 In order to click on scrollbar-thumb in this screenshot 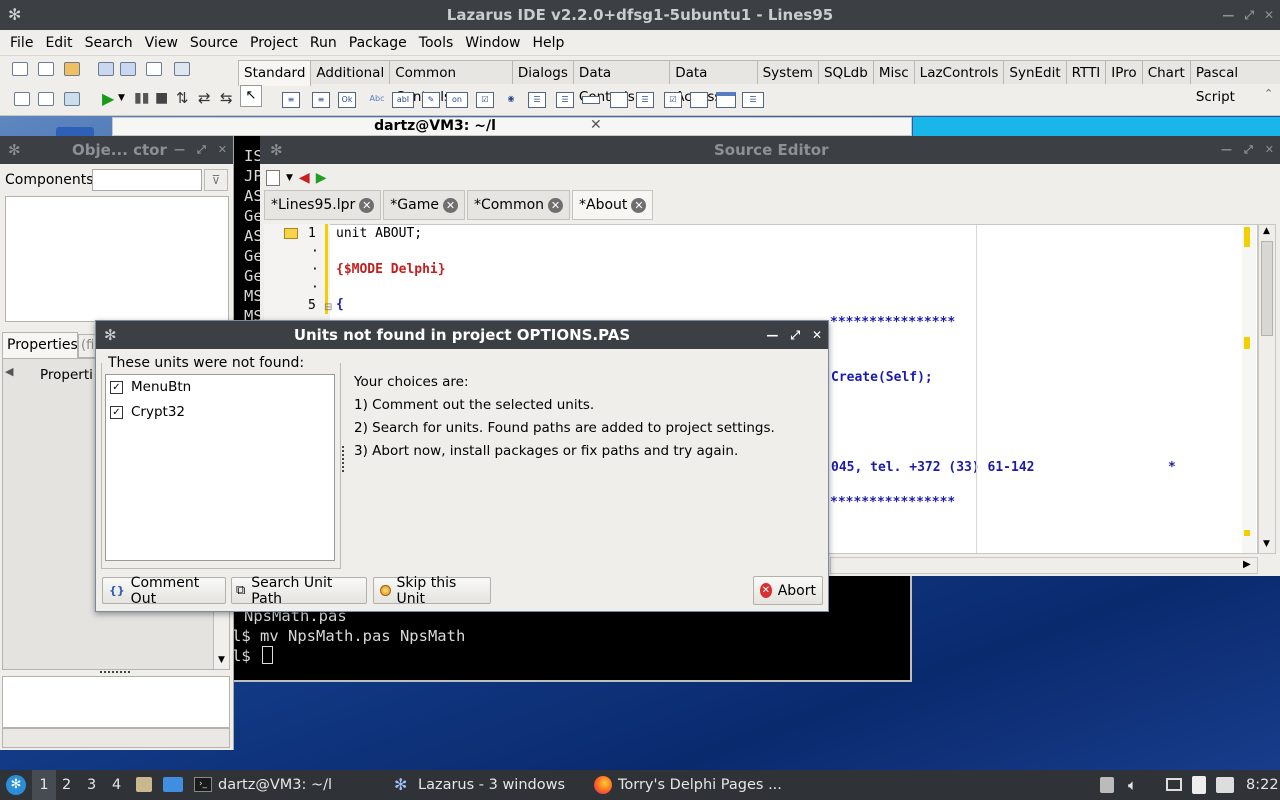, I will do `click(1267, 288)`.